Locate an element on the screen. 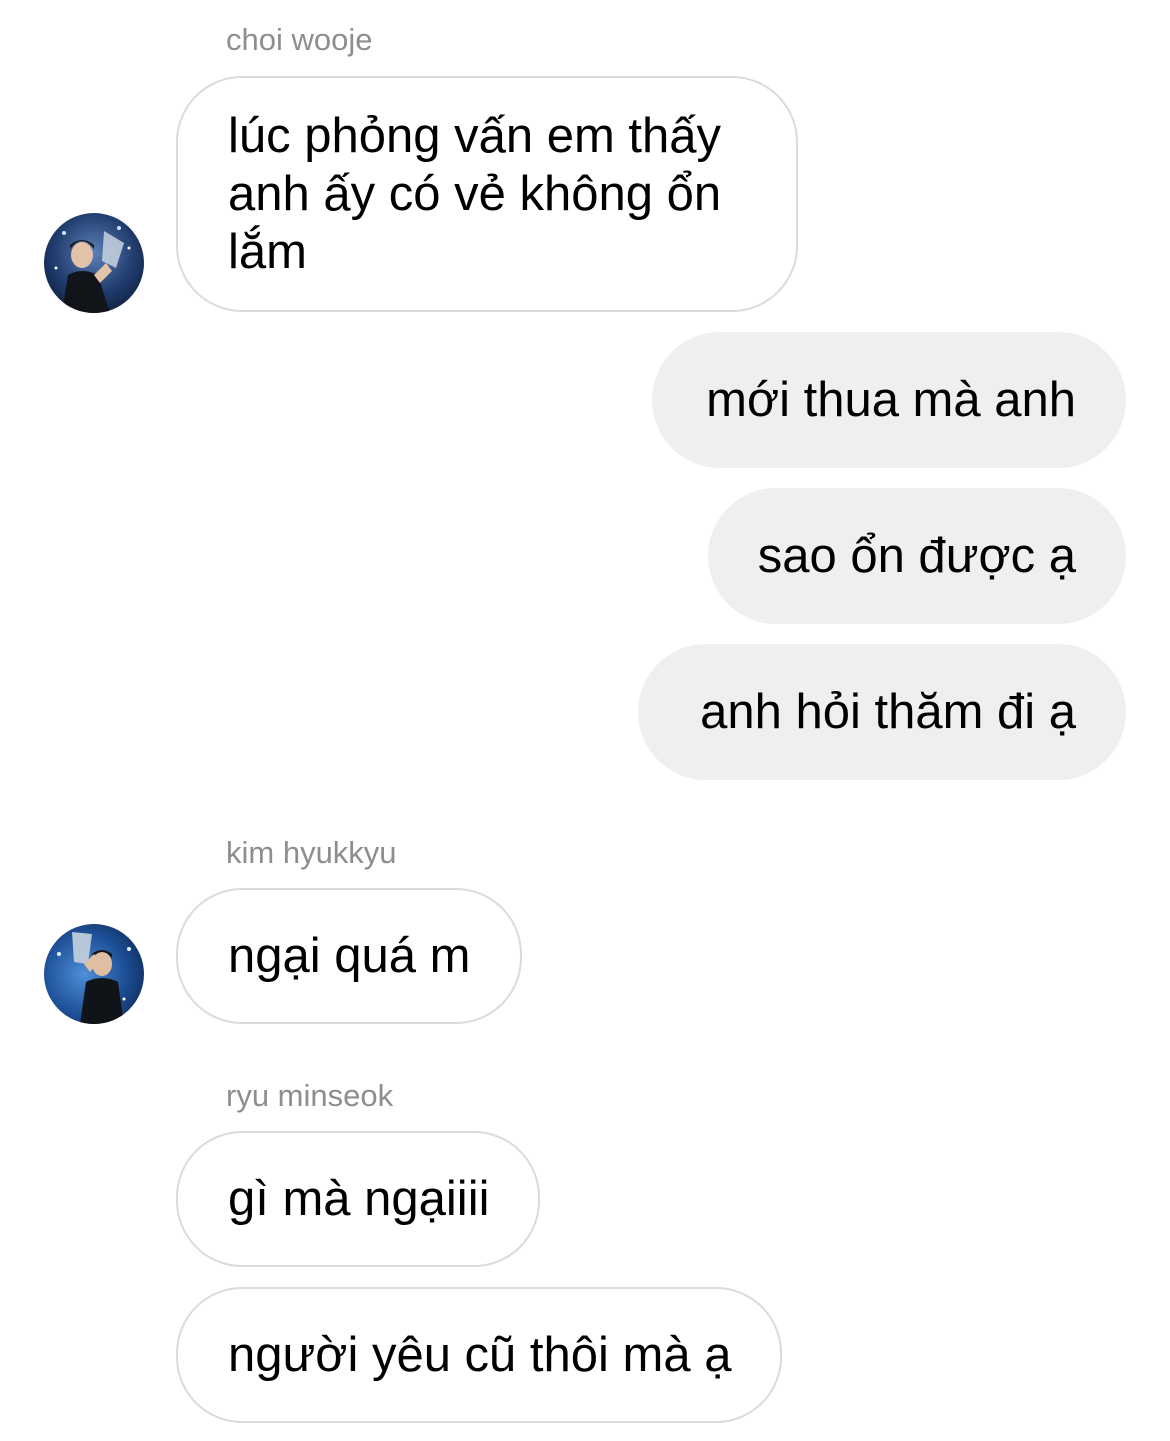  message-text: sao ổn được ạ is located at coordinates (916, 556).